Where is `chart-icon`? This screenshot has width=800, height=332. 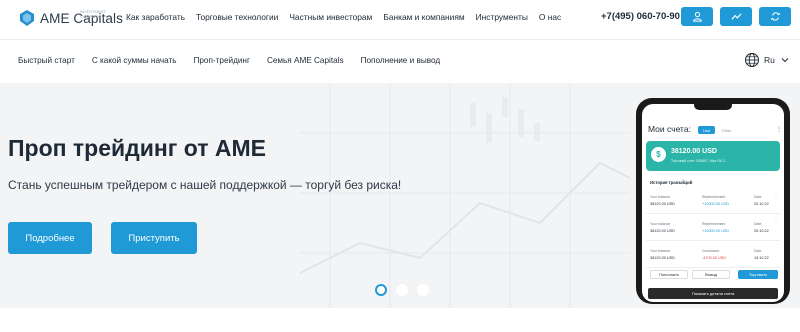 chart-icon is located at coordinates (736, 16).